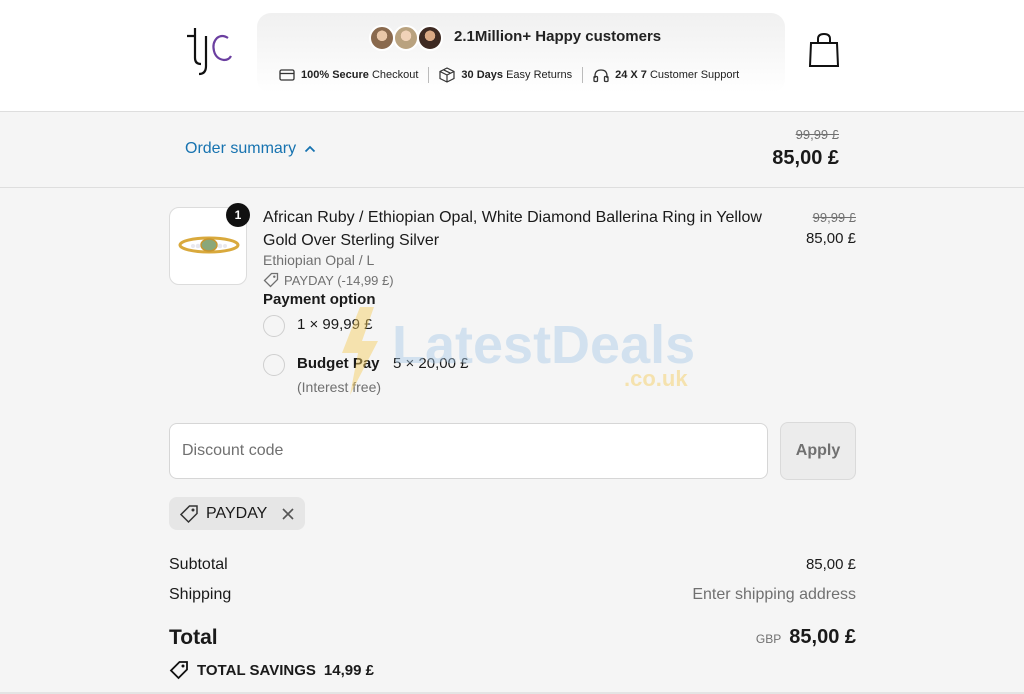 The width and height of the screenshot is (1024, 694). I want to click on currency-code: GBP, so click(768, 639).